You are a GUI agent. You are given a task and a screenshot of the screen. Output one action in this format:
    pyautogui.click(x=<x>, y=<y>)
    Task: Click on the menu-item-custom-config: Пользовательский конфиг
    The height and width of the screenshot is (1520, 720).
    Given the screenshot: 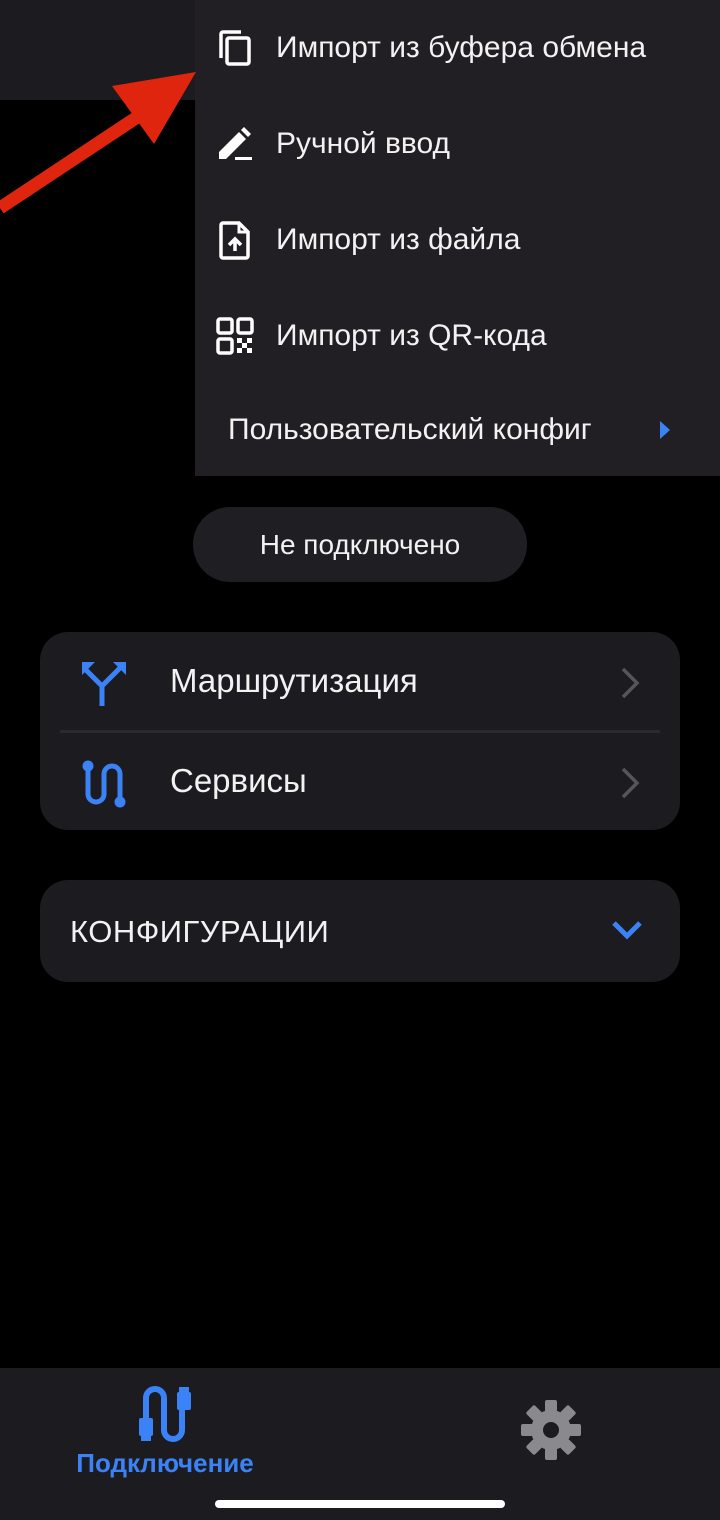 What is the action you would take?
    pyautogui.click(x=457, y=430)
    